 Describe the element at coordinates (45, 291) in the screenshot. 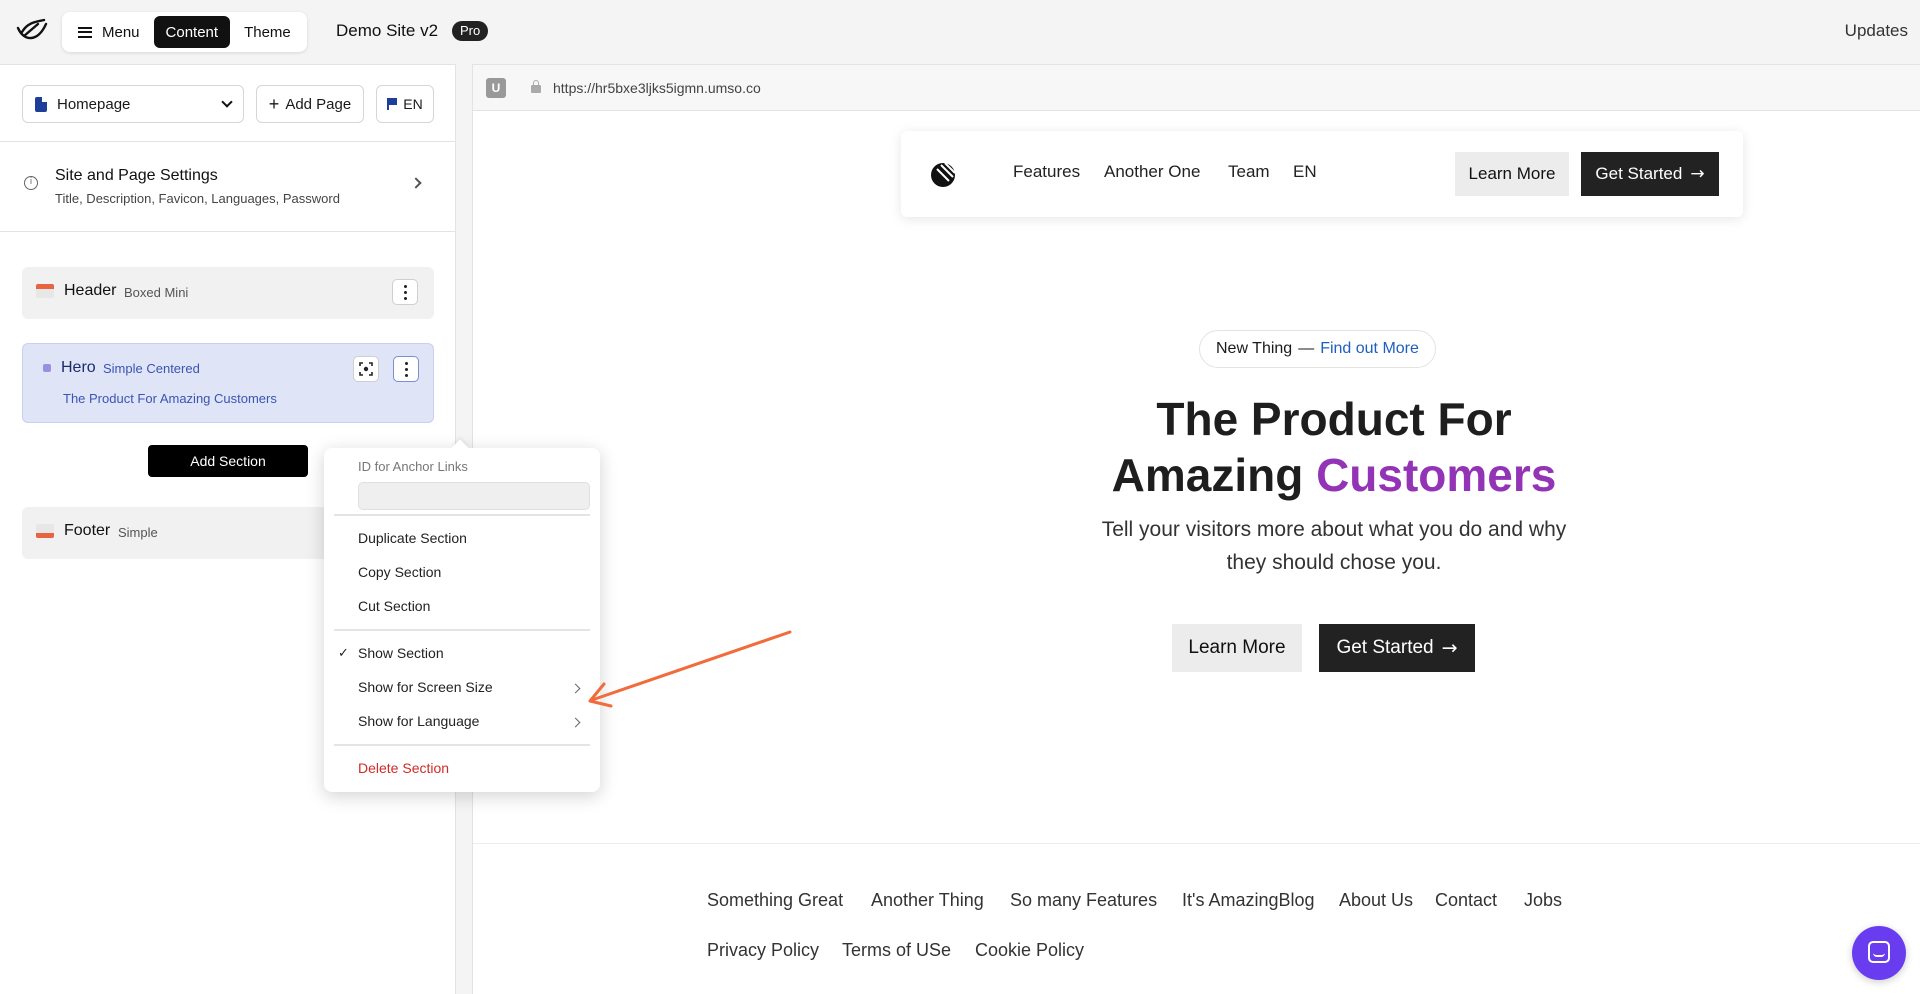

I see `header-section-icon` at that location.